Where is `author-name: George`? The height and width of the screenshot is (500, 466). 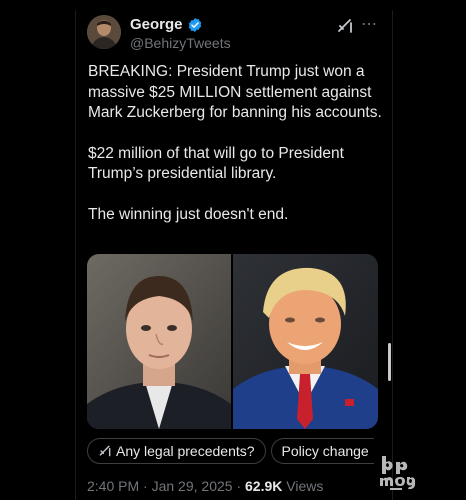 author-name: George is located at coordinates (156, 24).